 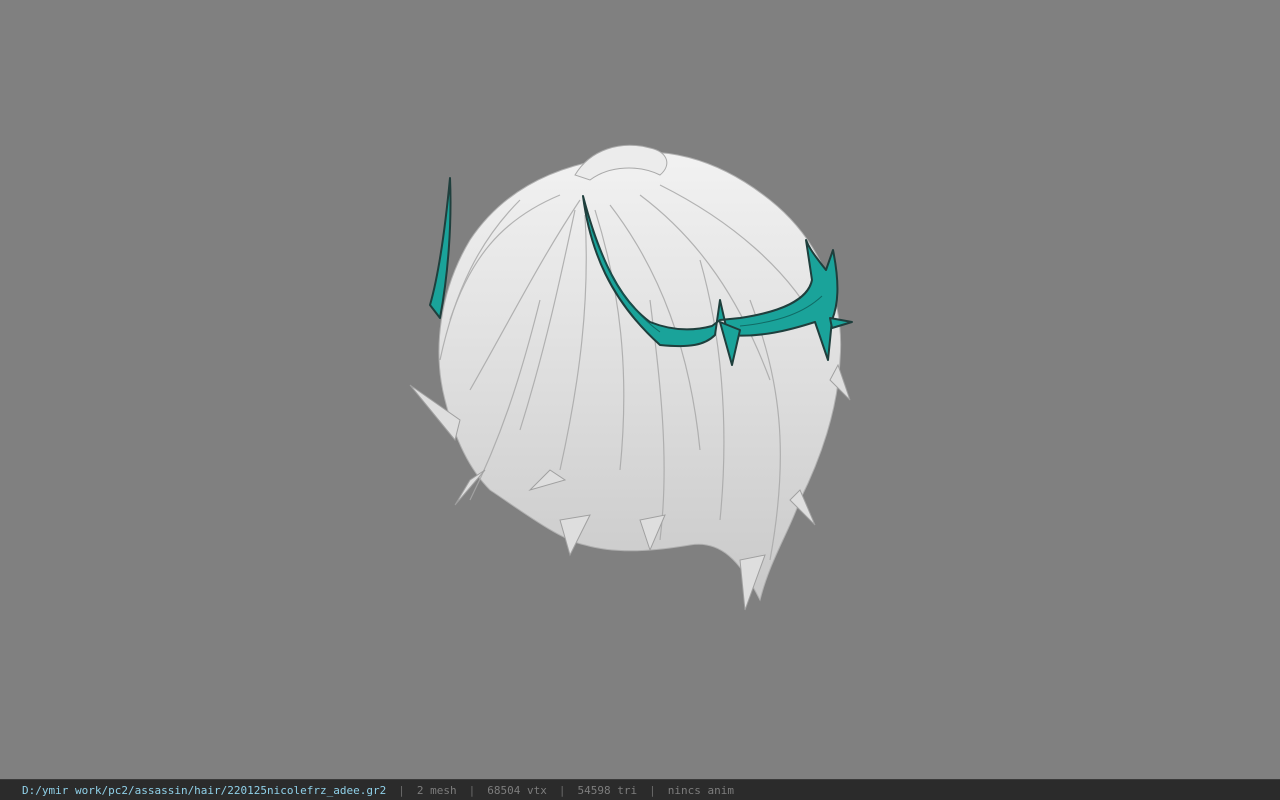 What do you see at coordinates (517, 790) in the screenshot?
I see `vertex-count-text: 68504 vtx` at bounding box center [517, 790].